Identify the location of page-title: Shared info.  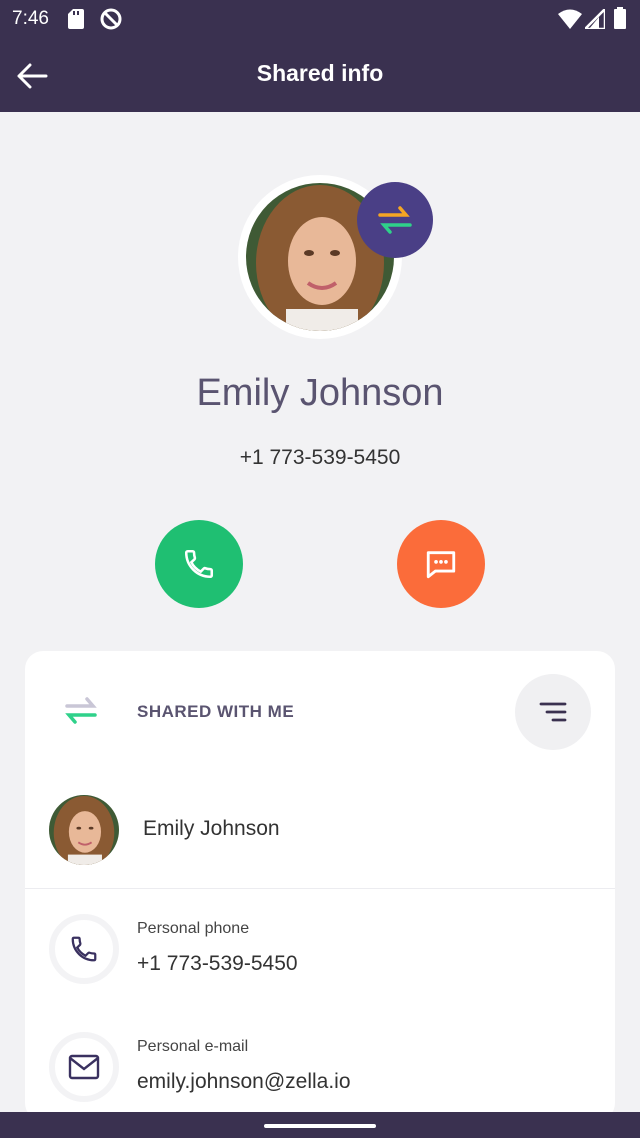
(320, 73).